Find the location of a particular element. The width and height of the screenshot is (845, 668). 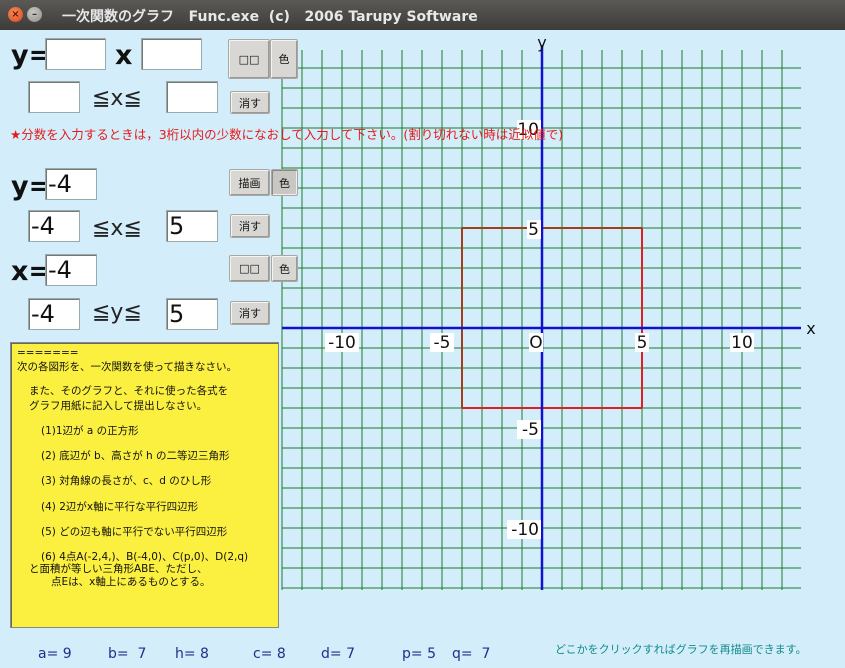

panel-line: グラフ用紙に記入して提出しなさい。 is located at coordinates (118, 406).